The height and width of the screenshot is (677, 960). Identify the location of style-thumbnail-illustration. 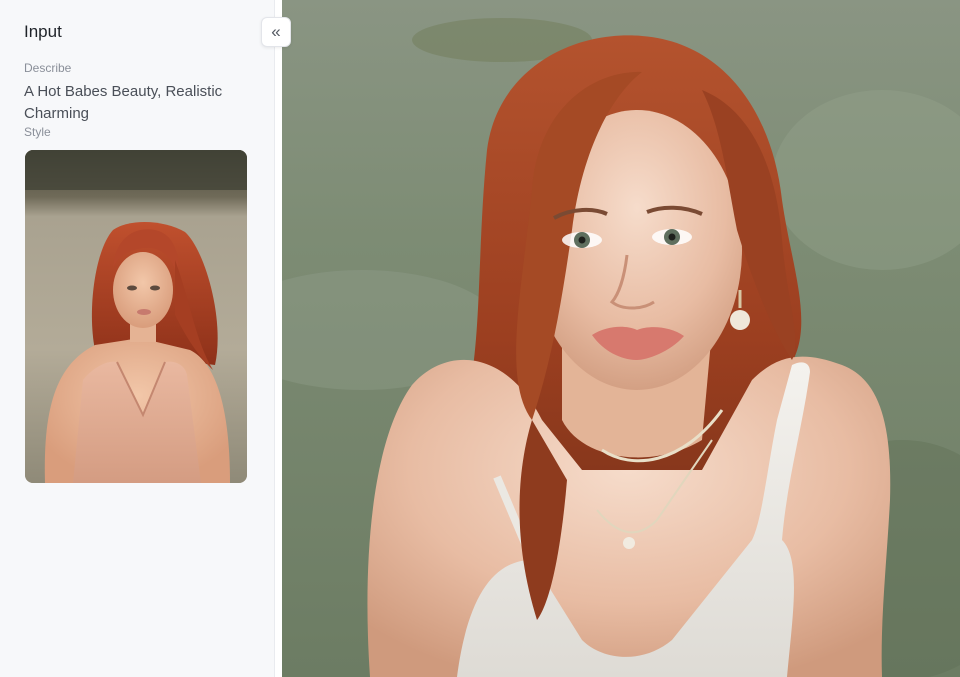
(136, 316).